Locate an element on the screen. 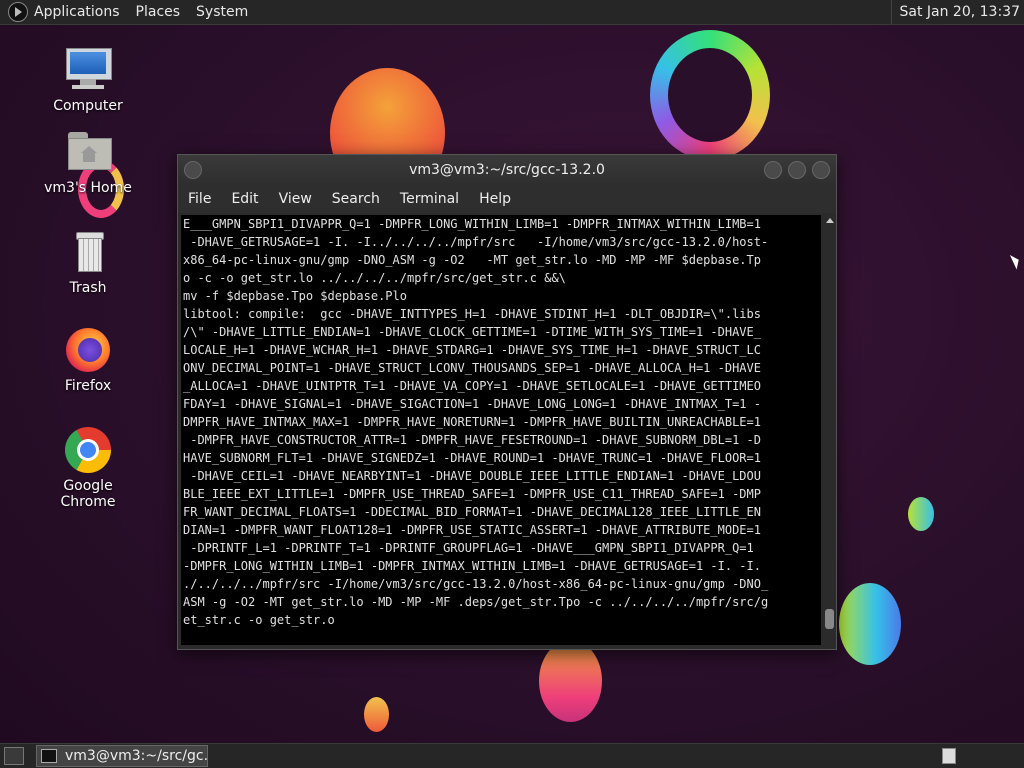  workspace-switcher is located at coordinates (949, 756).